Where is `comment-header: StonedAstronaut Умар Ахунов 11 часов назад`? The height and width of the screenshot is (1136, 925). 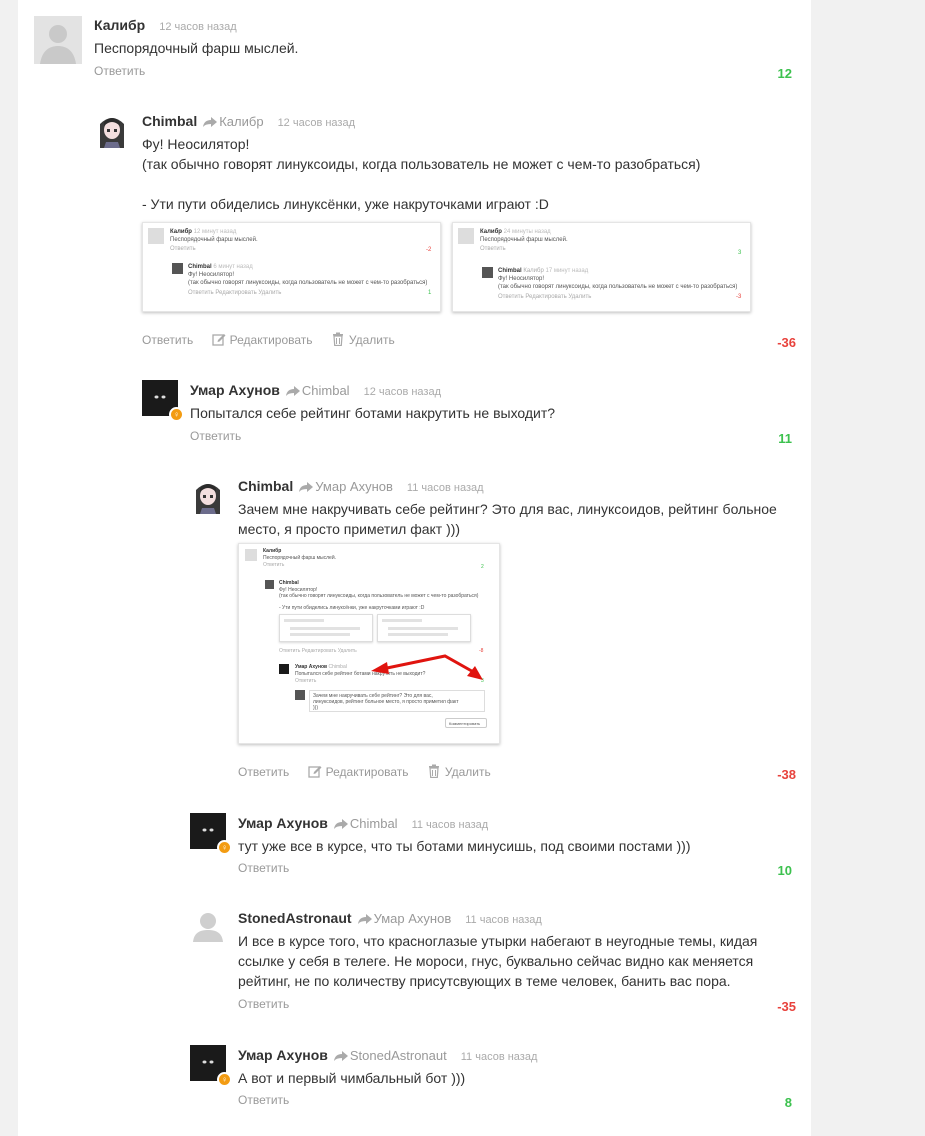 comment-header: StonedAstronaut Умар Ахунов 11 часов назад is located at coordinates (390, 918).